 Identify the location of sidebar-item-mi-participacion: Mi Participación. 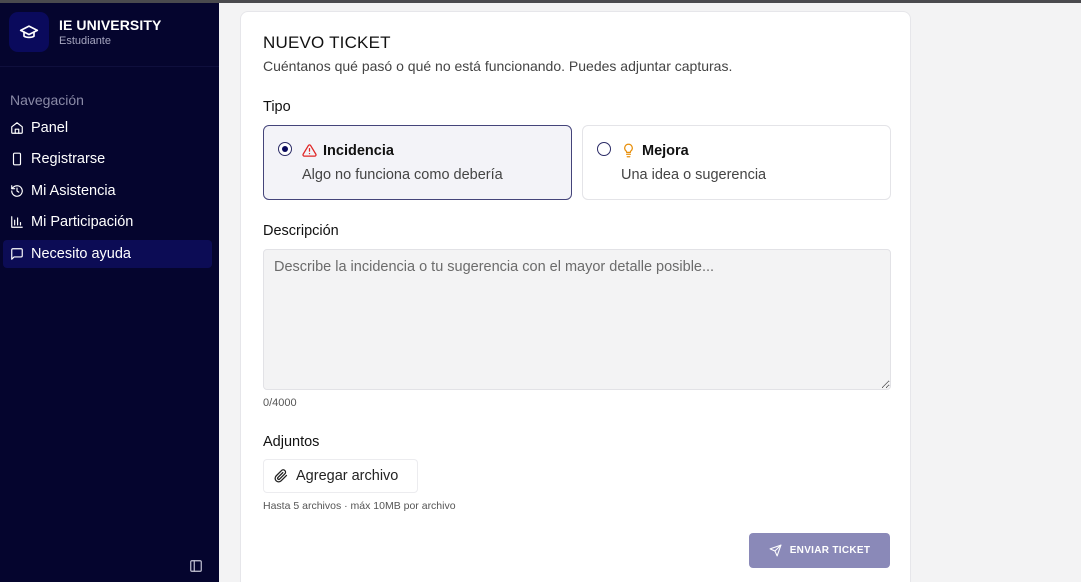
(107, 222).